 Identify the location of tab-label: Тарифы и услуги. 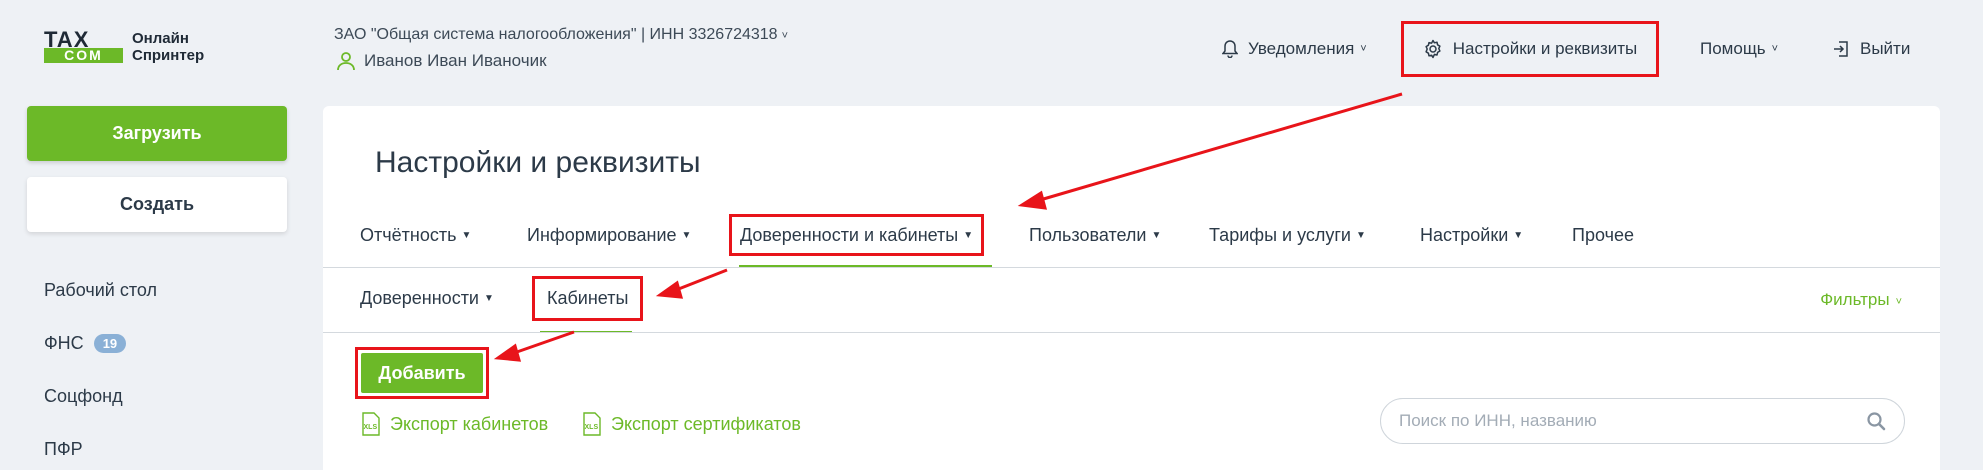
(1280, 234).